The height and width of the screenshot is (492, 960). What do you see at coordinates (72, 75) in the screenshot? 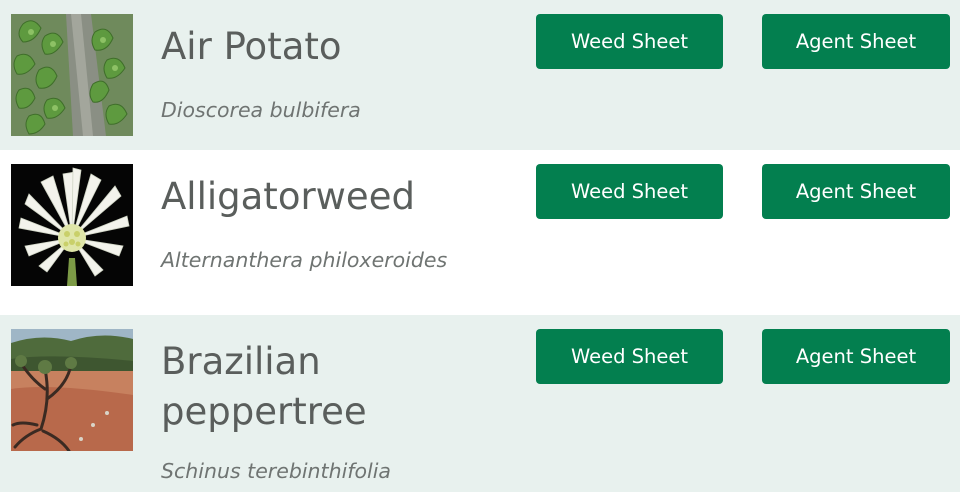
I see `air-potato-photo` at bounding box center [72, 75].